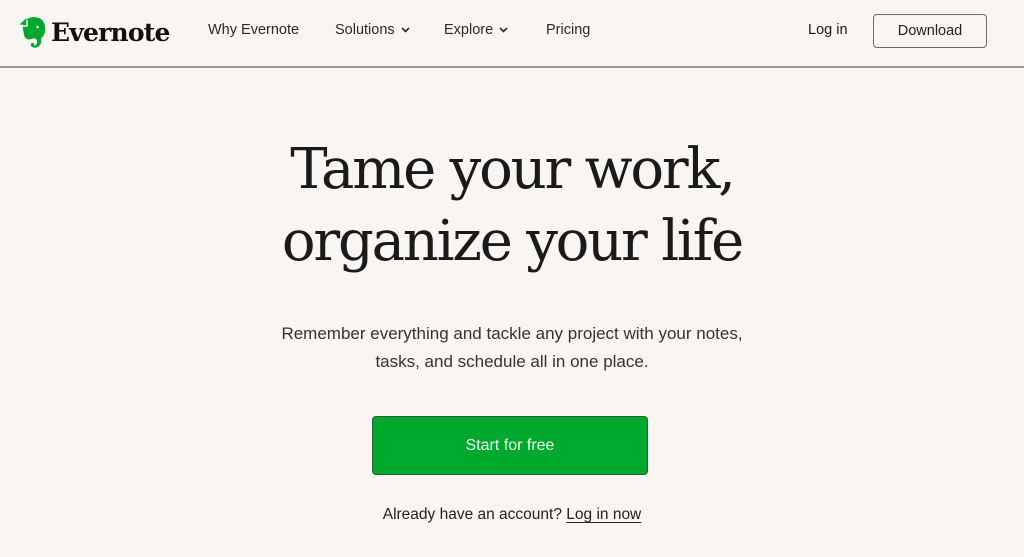 The image size is (1024, 557). I want to click on evernote-logo: Evernote, so click(93, 32).